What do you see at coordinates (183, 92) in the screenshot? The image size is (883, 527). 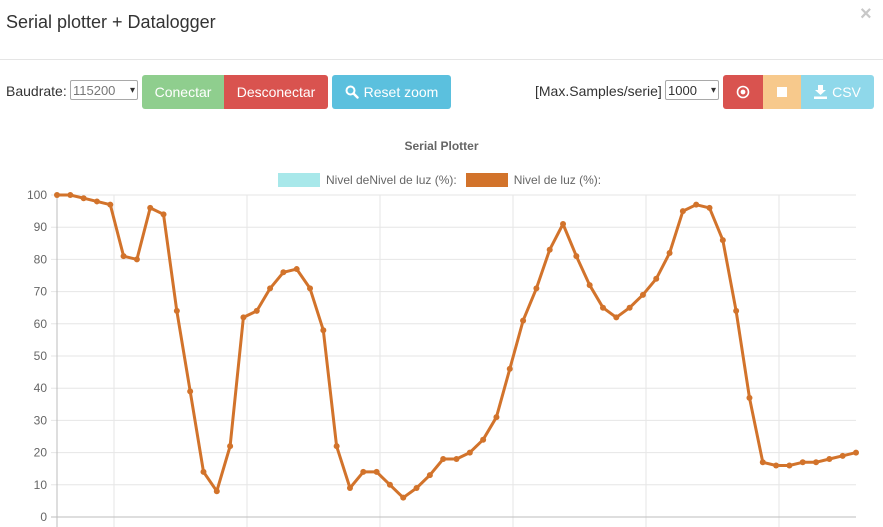 I see `connect-button: Conectar` at bounding box center [183, 92].